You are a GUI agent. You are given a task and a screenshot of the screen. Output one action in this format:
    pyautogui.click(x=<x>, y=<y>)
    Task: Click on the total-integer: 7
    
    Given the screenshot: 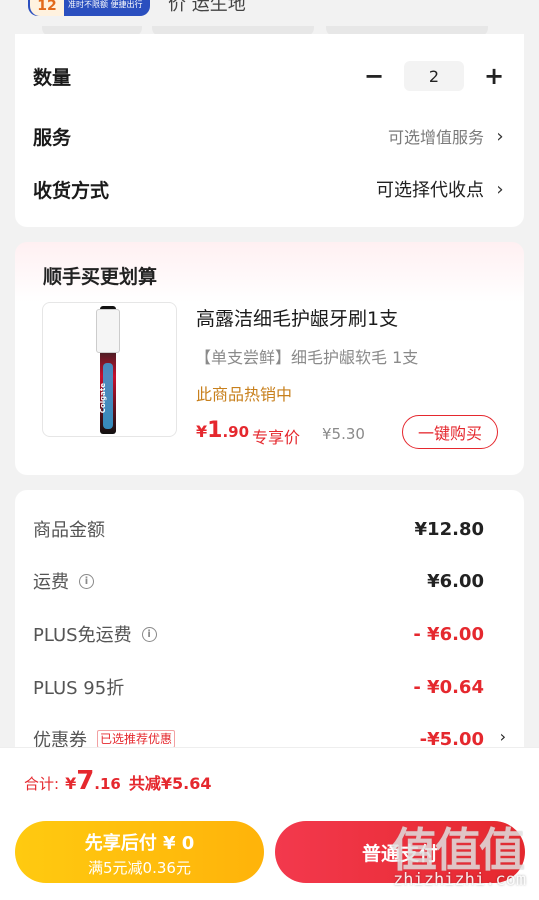 What is the action you would take?
    pyautogui.click(x=85, y=781)
    